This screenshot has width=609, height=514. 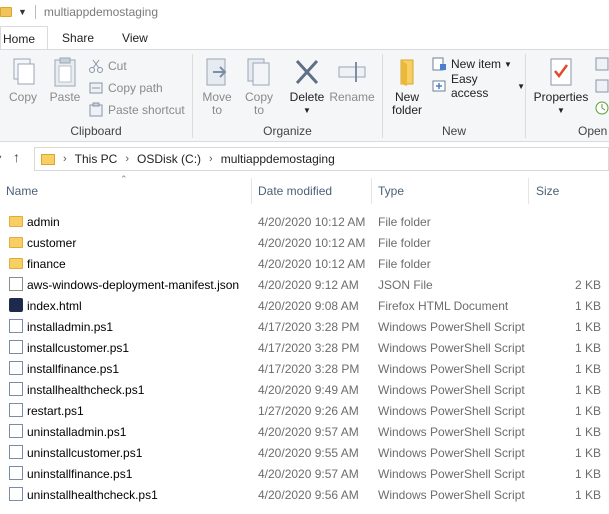 What do you see at coordinates (405, 284) in the screenshot?
I see `file-type: JSON File` at bounding box center [405, 284].